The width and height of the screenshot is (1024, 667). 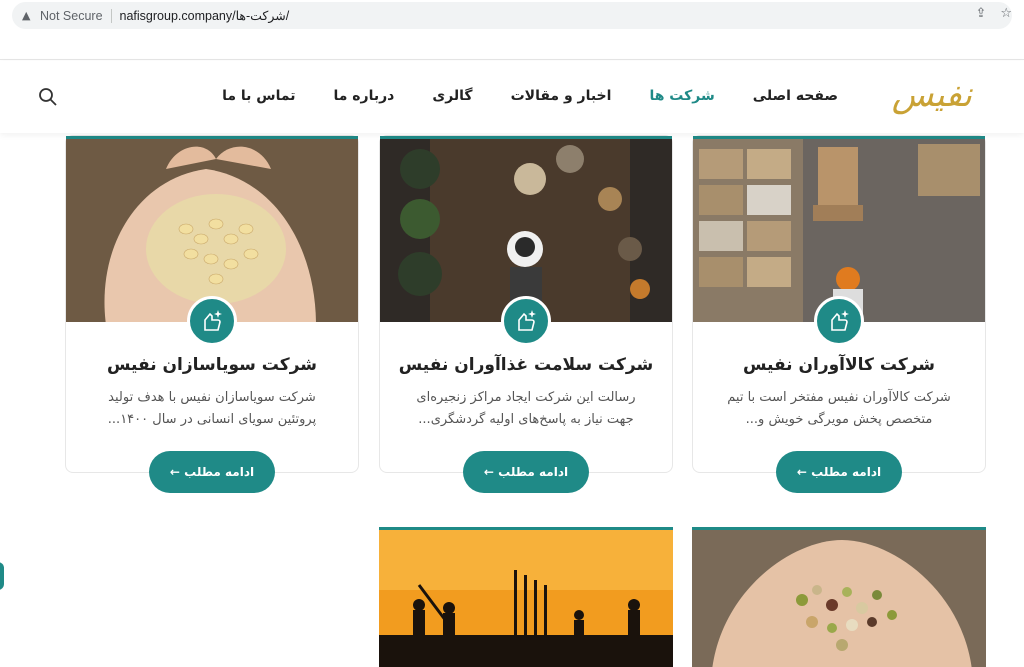 What do you see at coordinates (48, 97) in the screenshot?
I see `search-icon` at bounding box center [48, 97].